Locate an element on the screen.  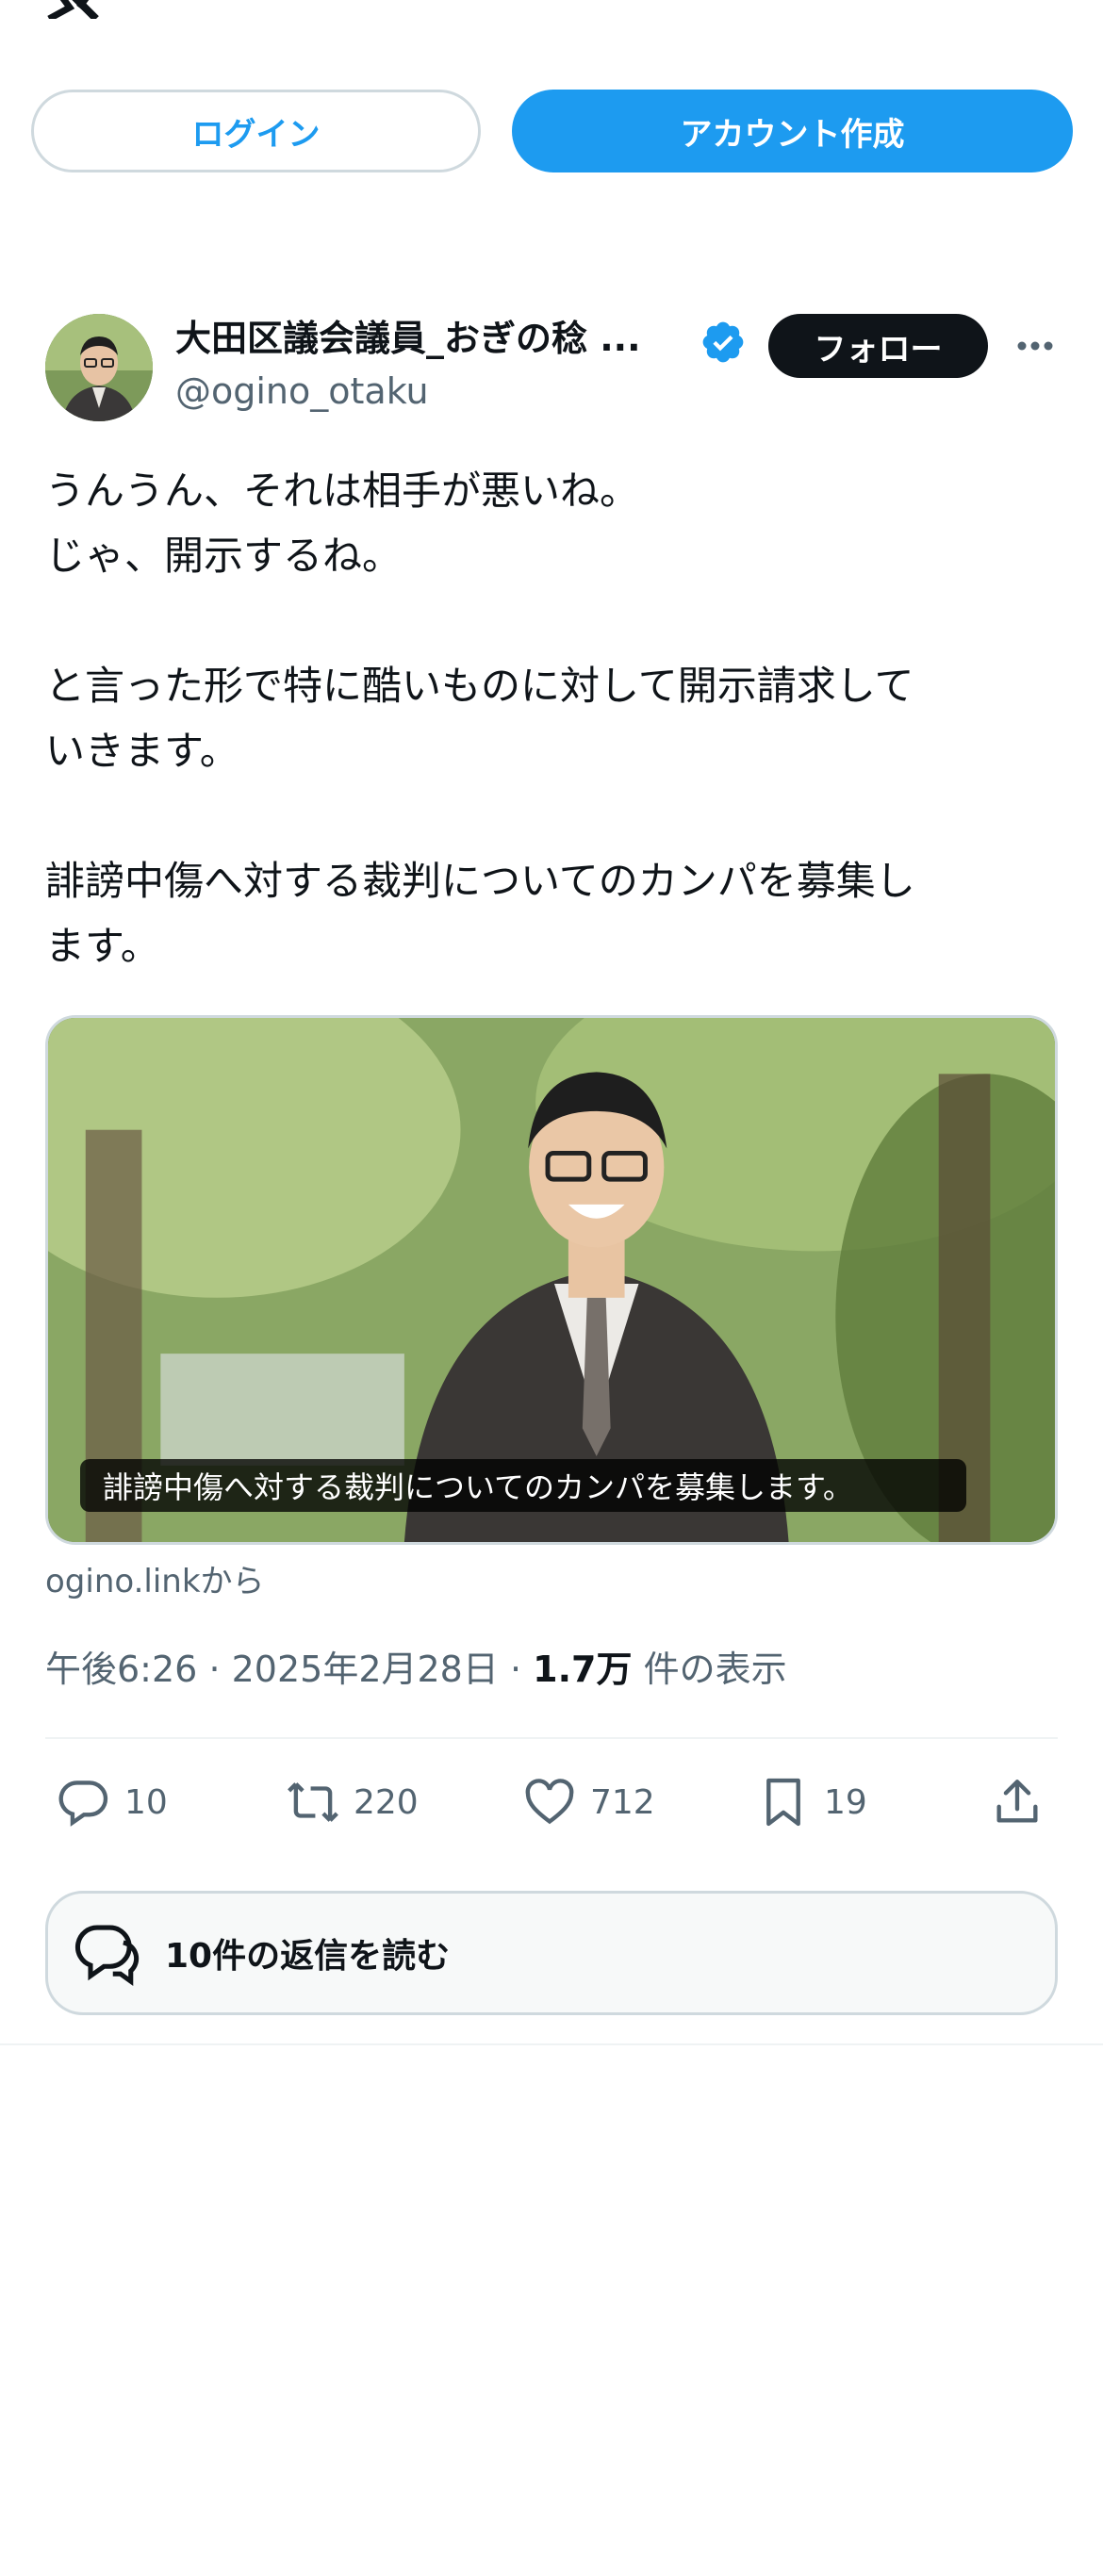
read-replies-button: 10件の返信を読む is located at coordinates (551, 1953).